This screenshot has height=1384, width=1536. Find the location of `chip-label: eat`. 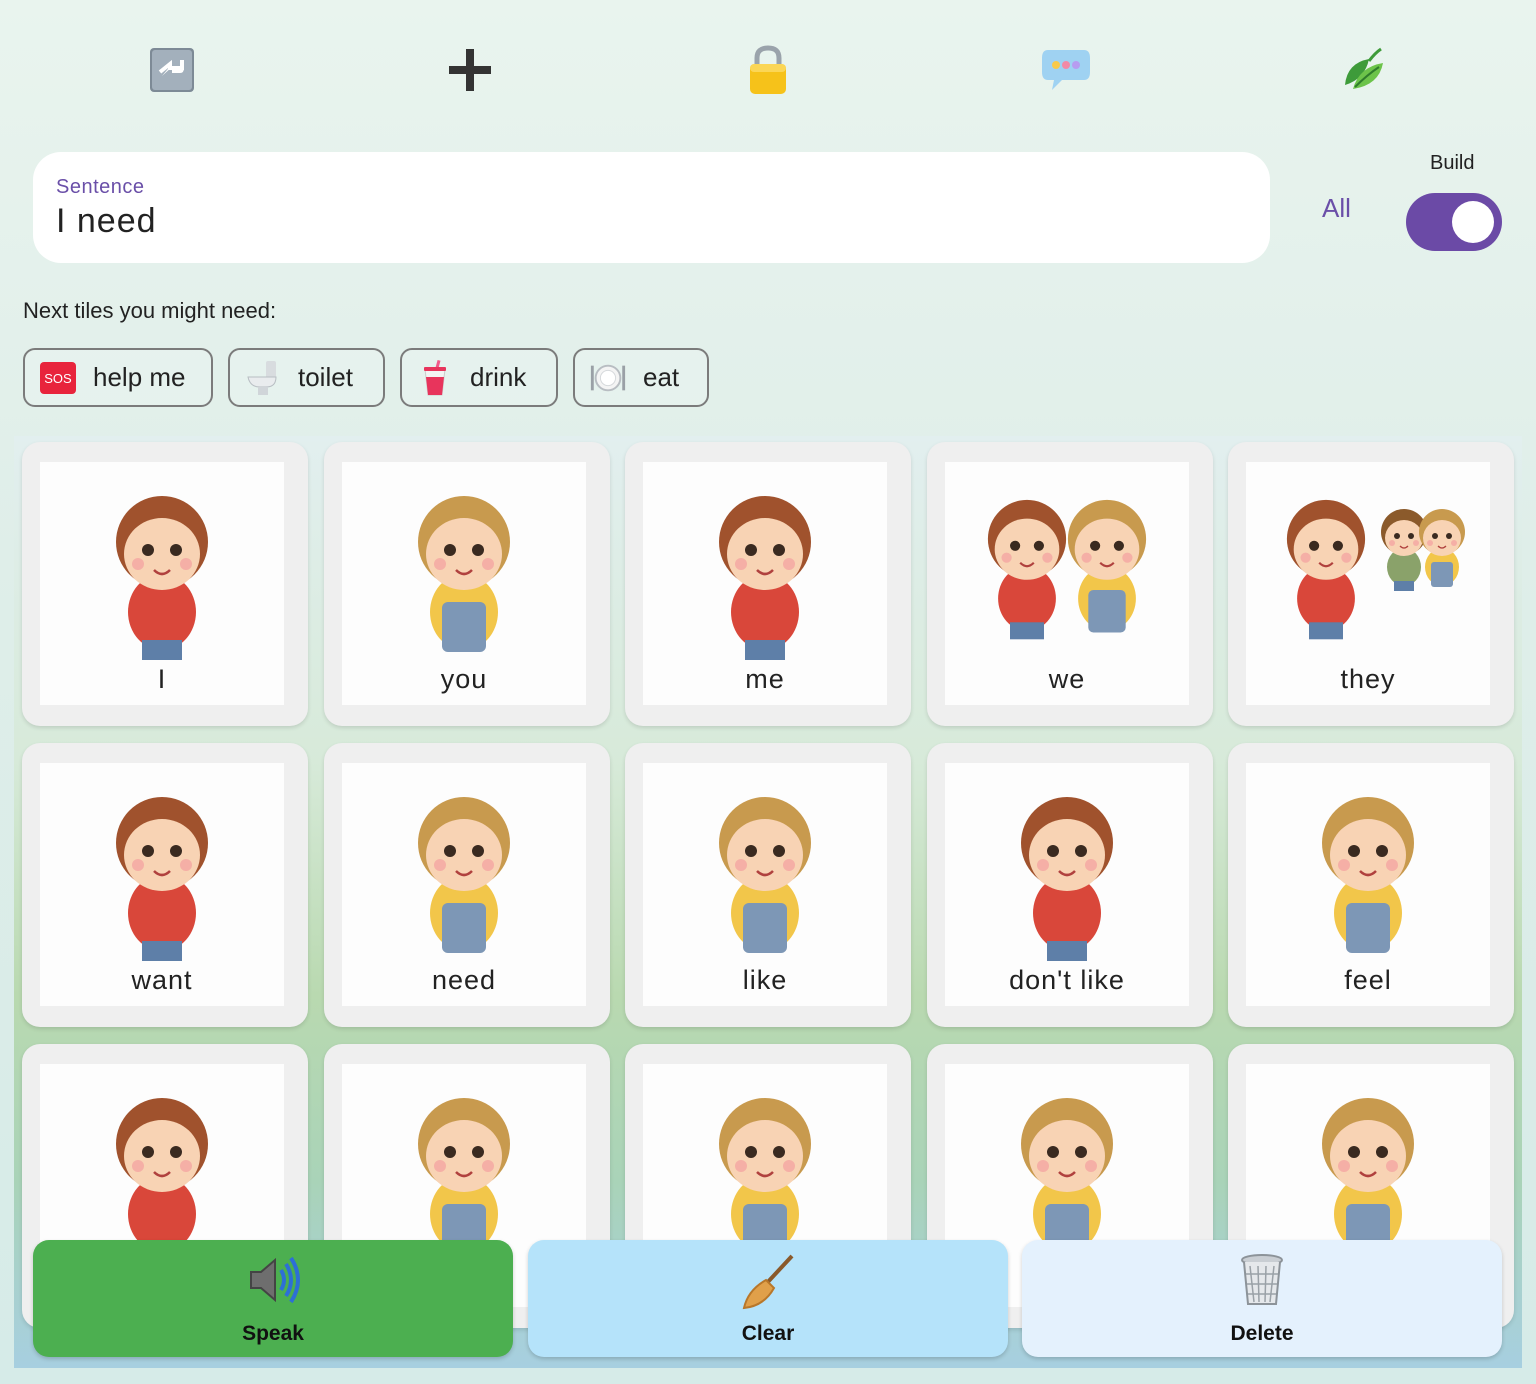

chip-label: eat is located at coordinates (661, 377).